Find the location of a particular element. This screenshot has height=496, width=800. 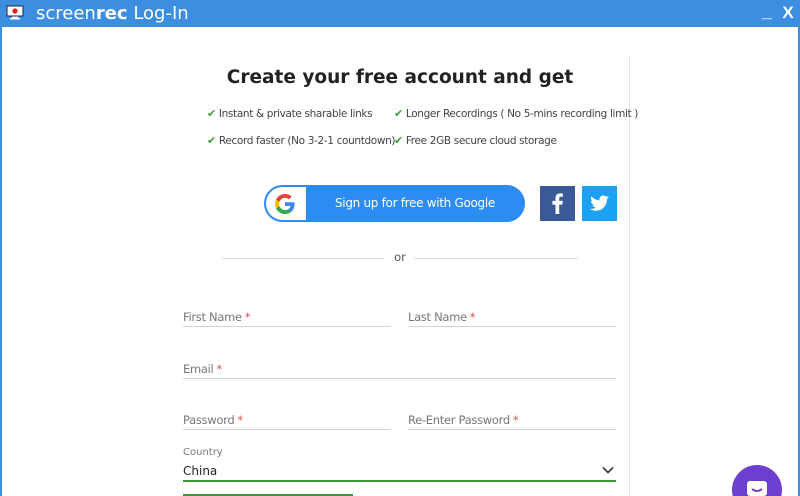

chat-button is located at coordinates (757, 480).